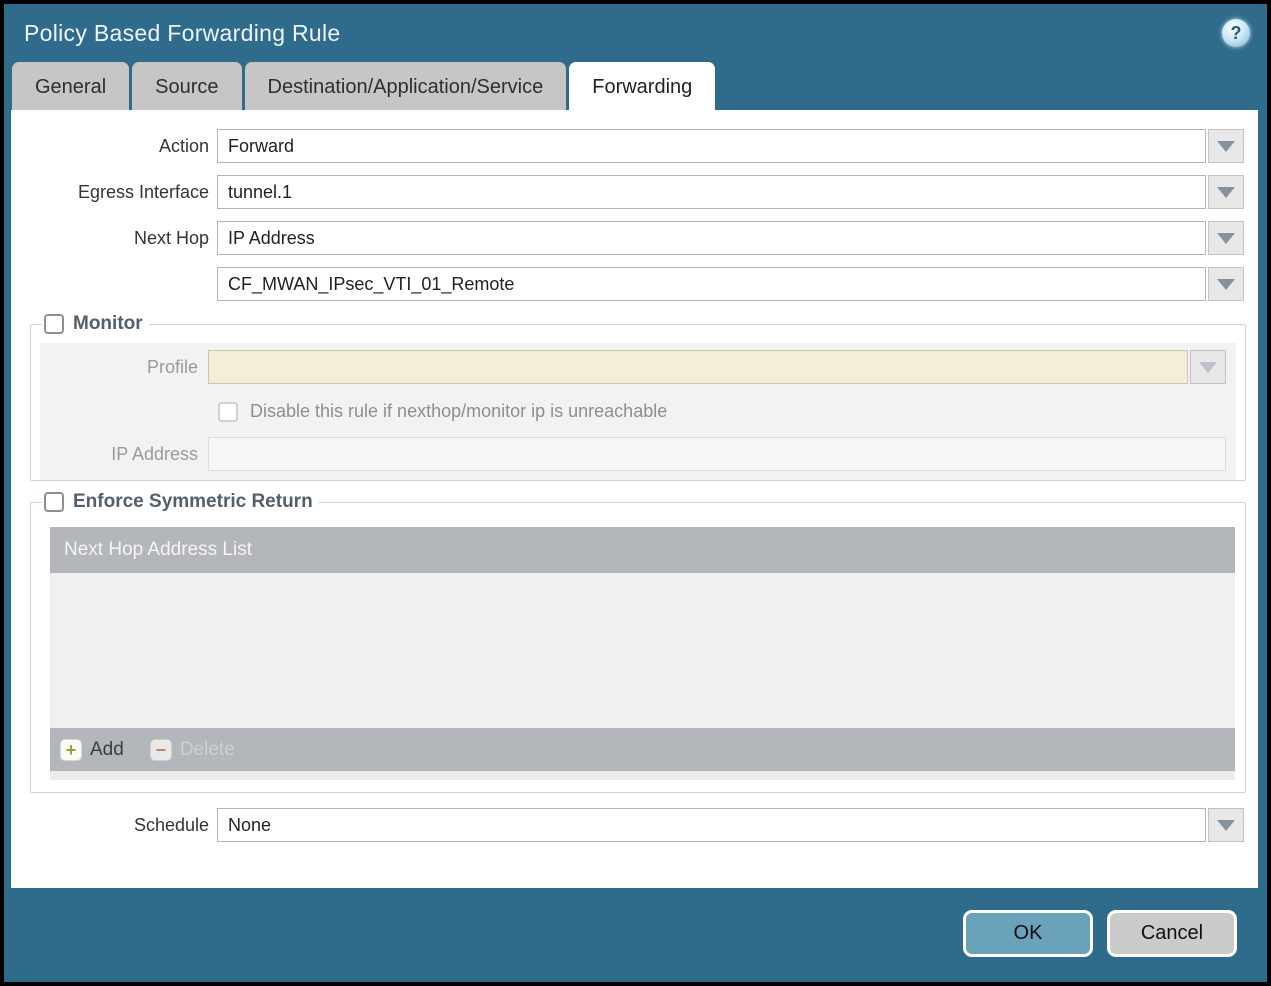 This screenshot has width=1271, height=986. Describe the element at coordinates (108, 323) in the screenshot. I see `monitor-legend-label: Monitor` at that location.